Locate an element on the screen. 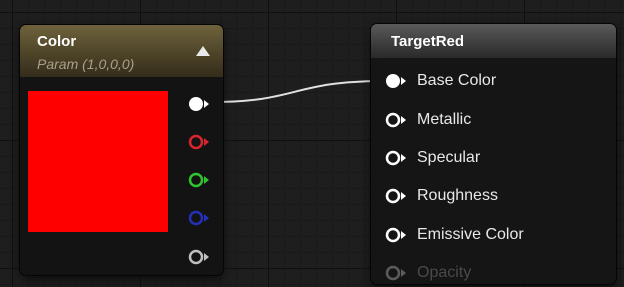 This screenshot has width=624, height=287. input-label: Opacity is located at coordinates (444, 272).